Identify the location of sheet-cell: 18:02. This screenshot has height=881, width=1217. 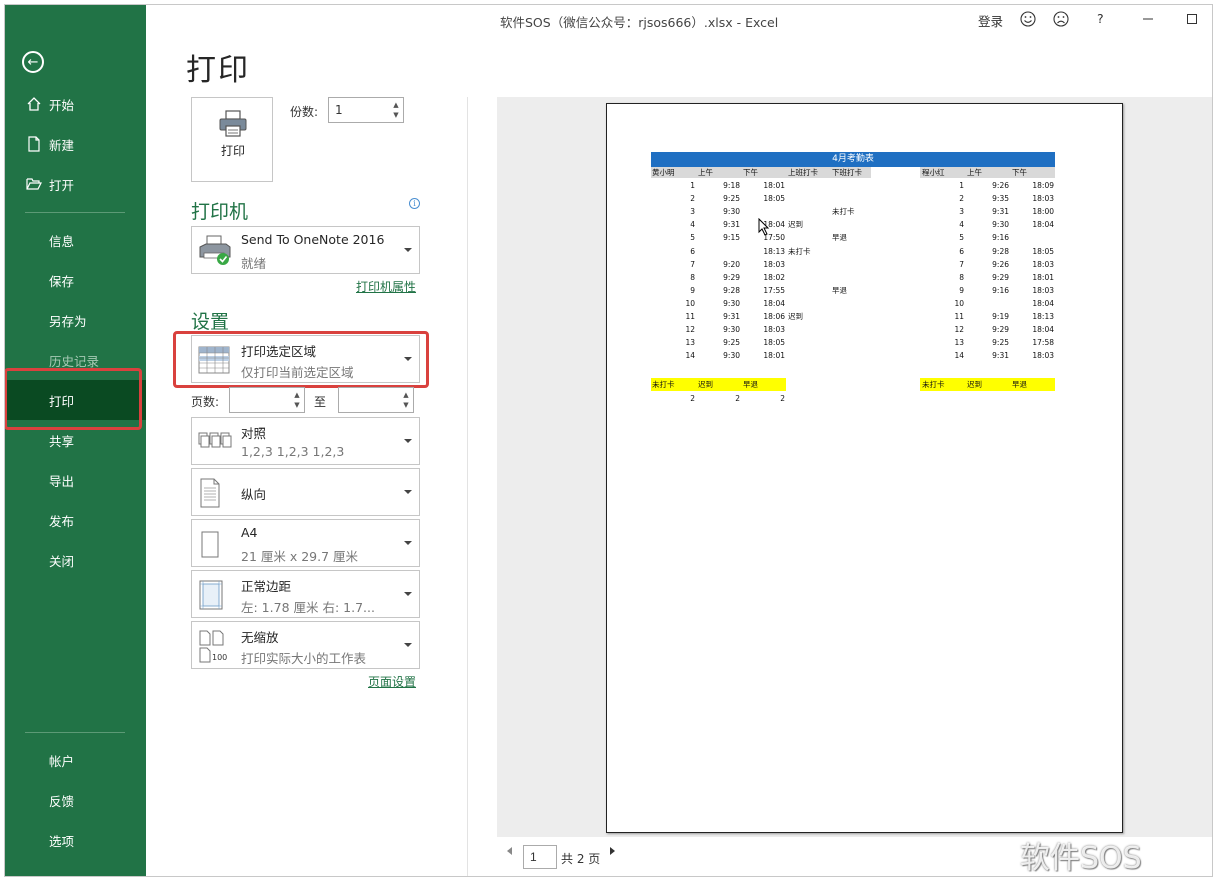
(774, 277).